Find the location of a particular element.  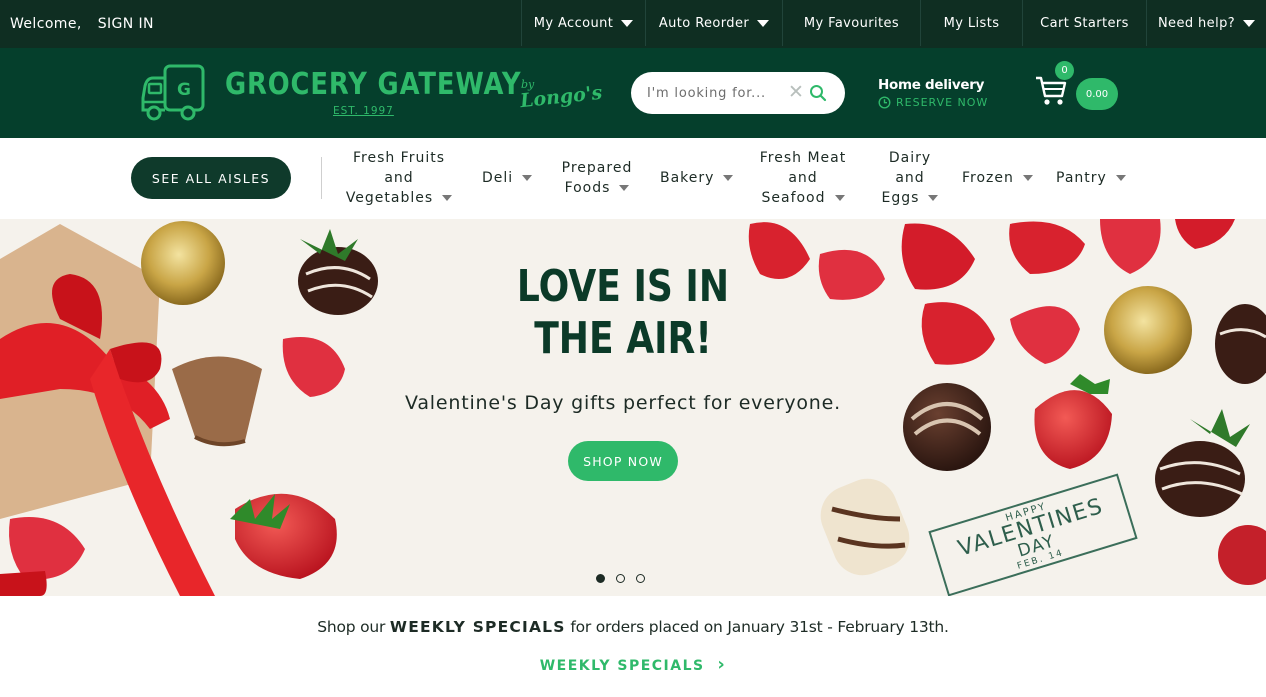

hero-title: LOVE IS IN THE AIR! is located at coordinates (623, 313).